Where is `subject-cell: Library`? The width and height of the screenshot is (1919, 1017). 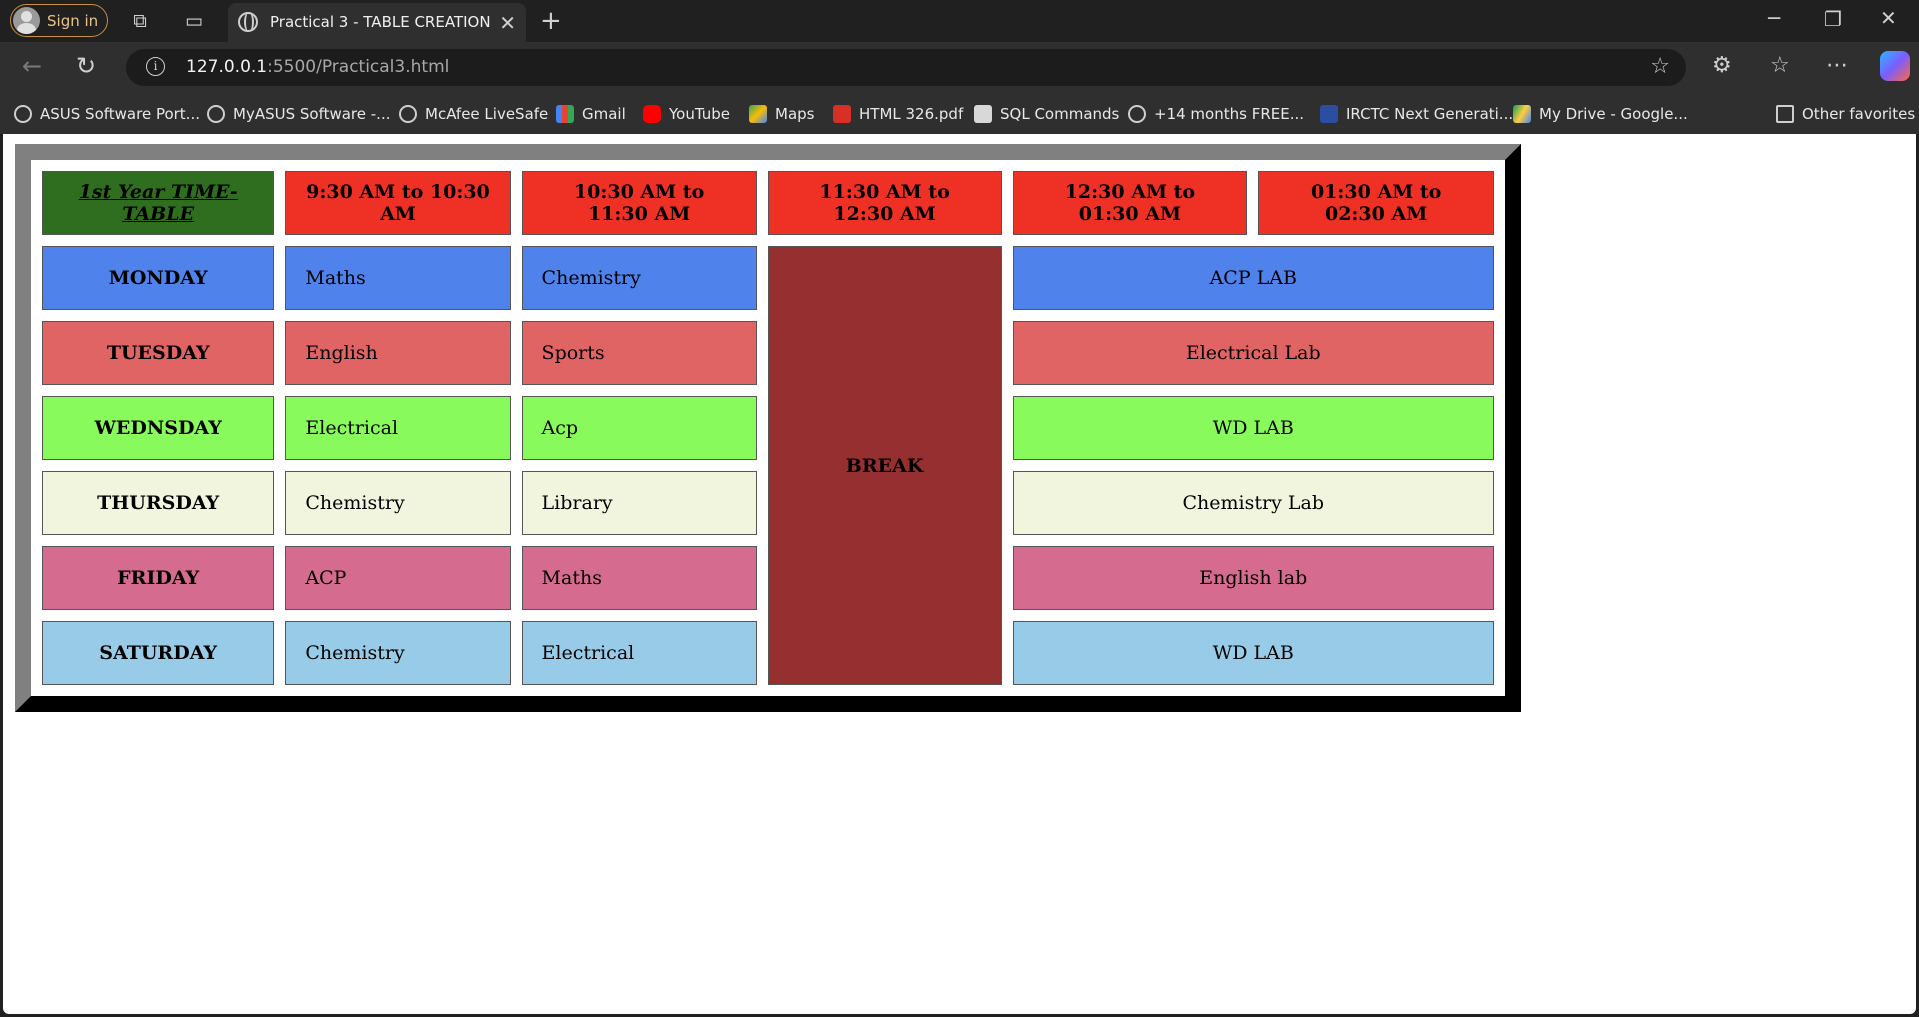
subject-cell: Library is located at coordinates (639, 503).